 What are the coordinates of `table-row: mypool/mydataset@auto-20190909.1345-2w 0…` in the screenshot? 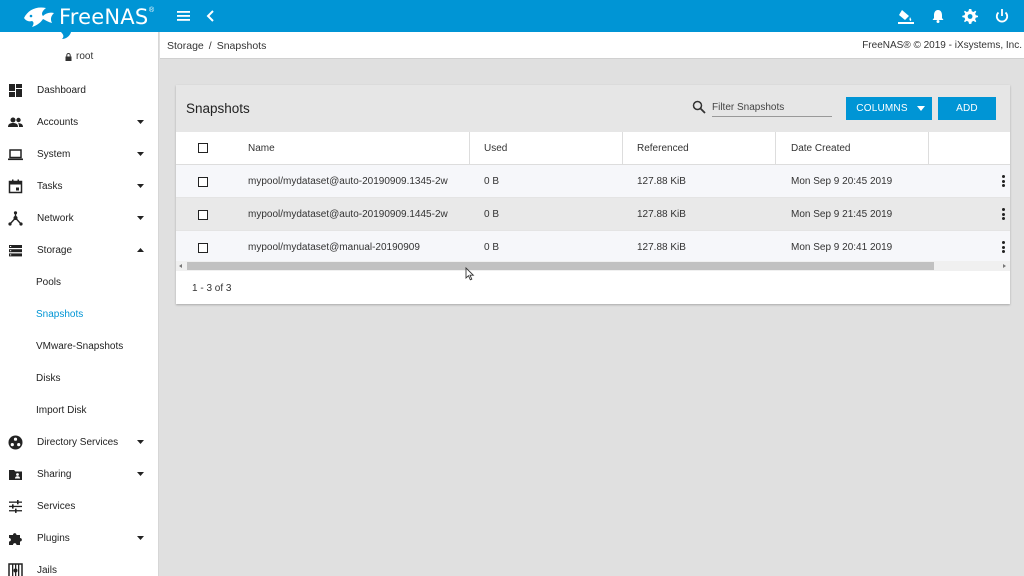 It's located at (593, 181).